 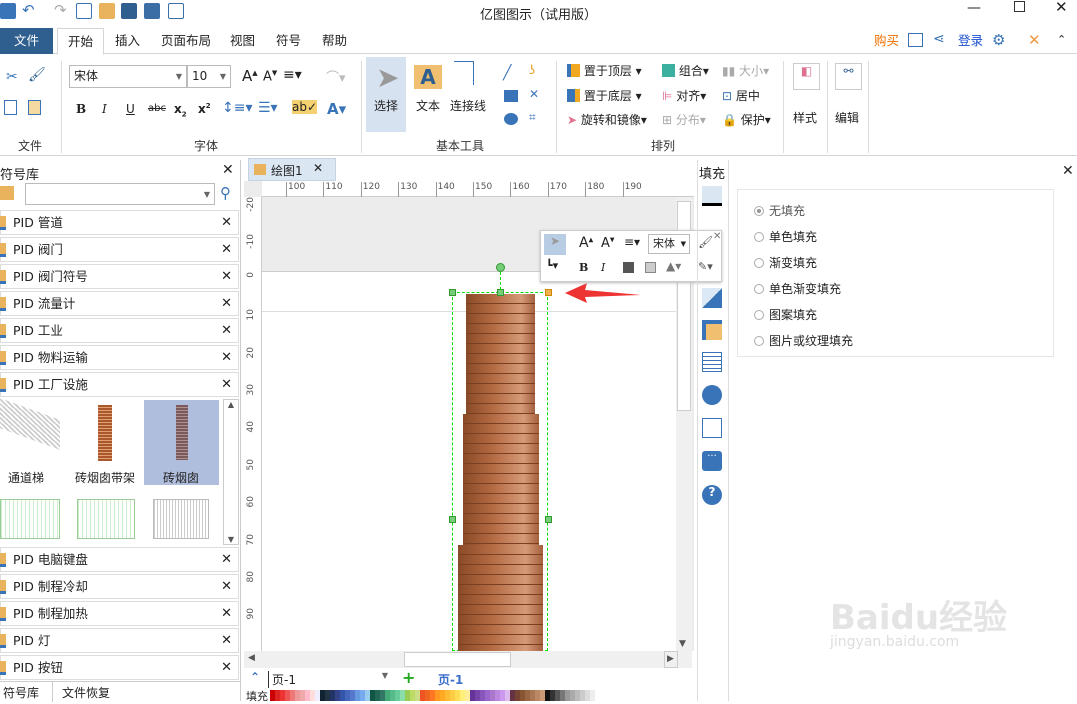 What do you see at coordinates (119, 276) in the screenshot?
I see `library-category: PID 阀门符号 ✕` at bounding box center [119, 276].